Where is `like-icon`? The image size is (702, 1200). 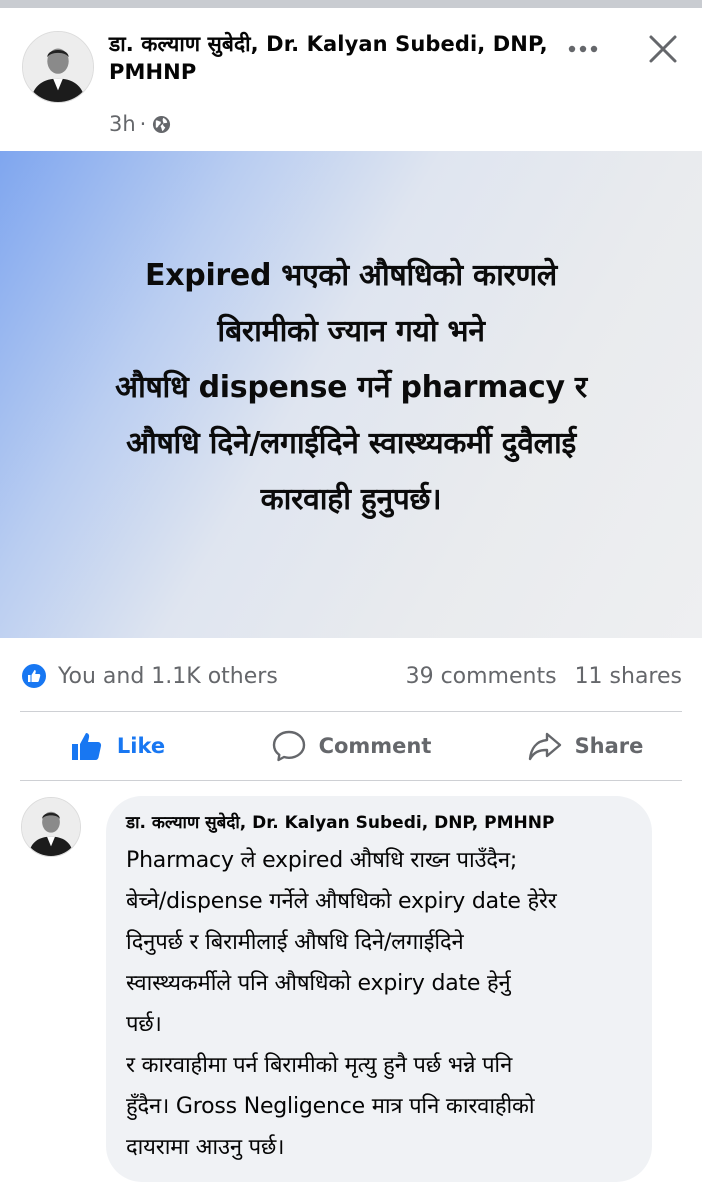
like-icon is located at coordinates (86, 746).